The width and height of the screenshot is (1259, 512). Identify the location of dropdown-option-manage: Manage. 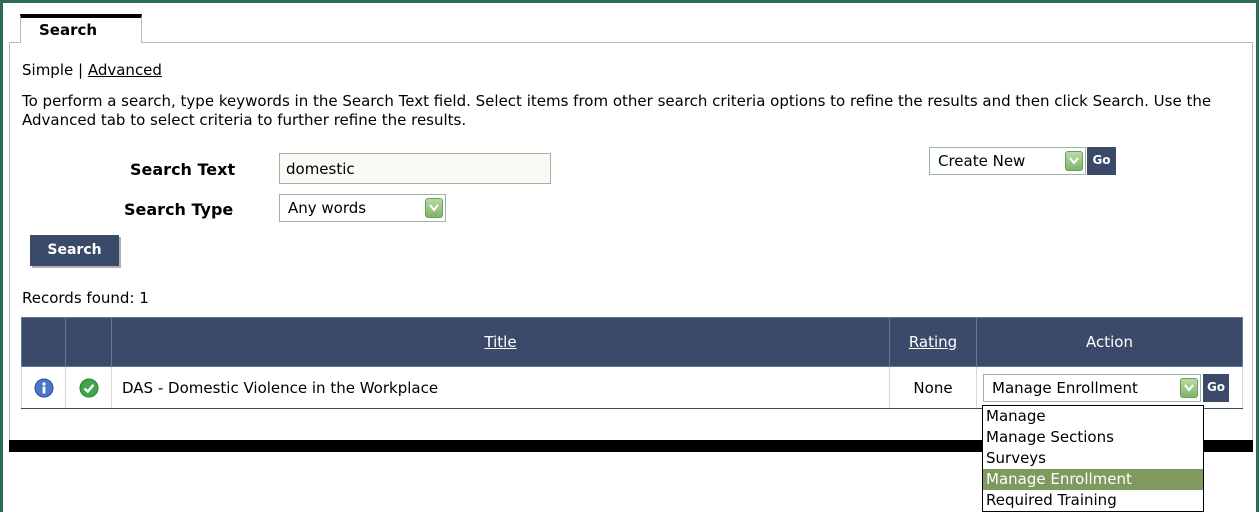
(1093, 416).